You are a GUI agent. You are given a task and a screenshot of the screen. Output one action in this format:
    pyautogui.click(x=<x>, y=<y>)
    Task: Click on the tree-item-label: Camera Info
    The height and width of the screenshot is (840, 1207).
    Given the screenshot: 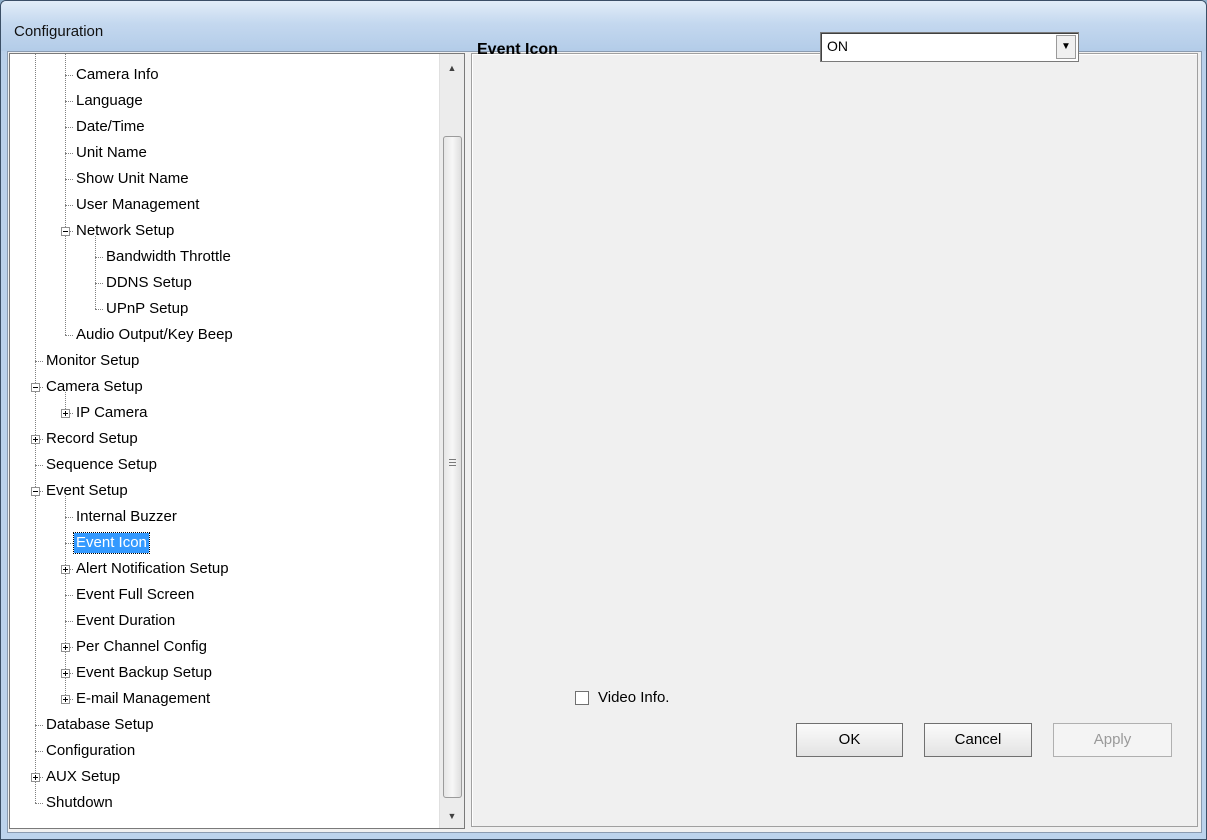 What is the action you would take?
    pyautogui.click(x=117, y=74)
    